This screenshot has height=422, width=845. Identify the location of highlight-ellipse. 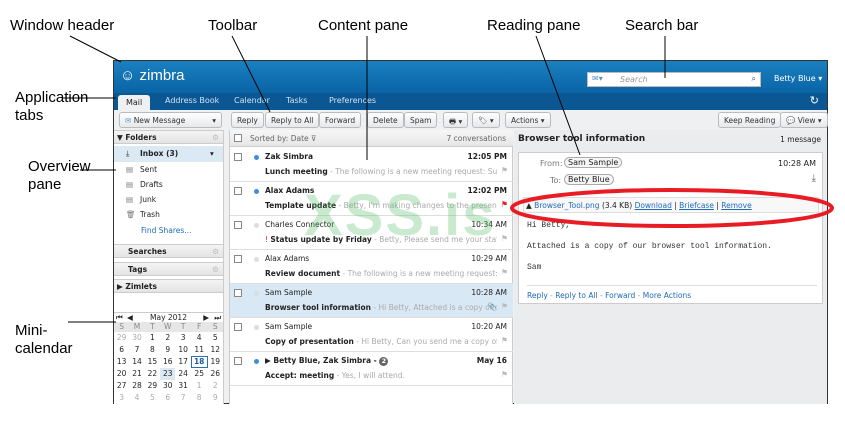
(672, 208).